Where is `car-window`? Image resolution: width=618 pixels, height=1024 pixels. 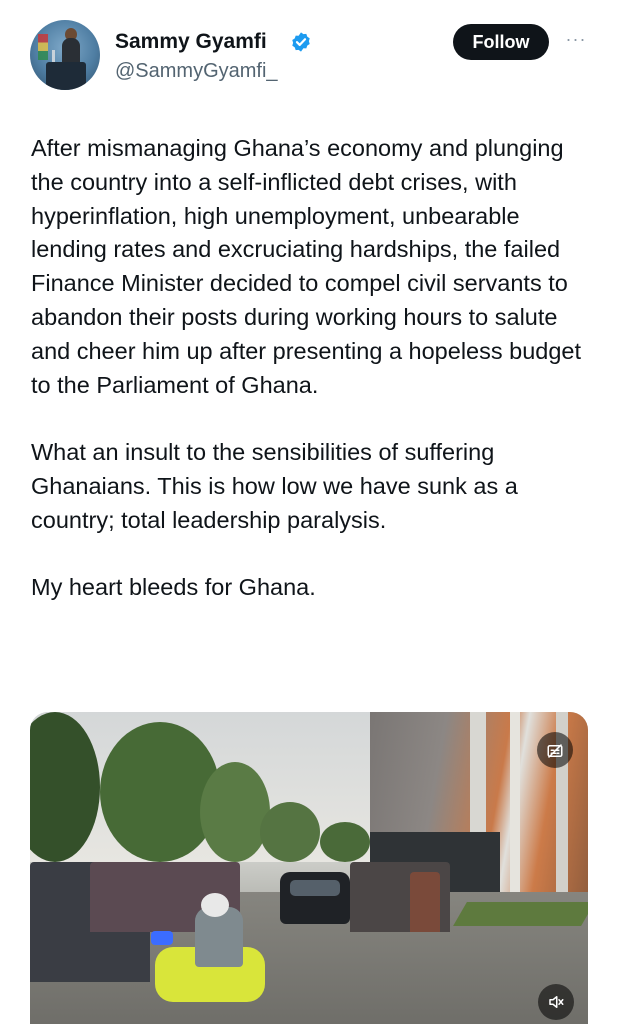
car-window is located at coordinates (315, 888).